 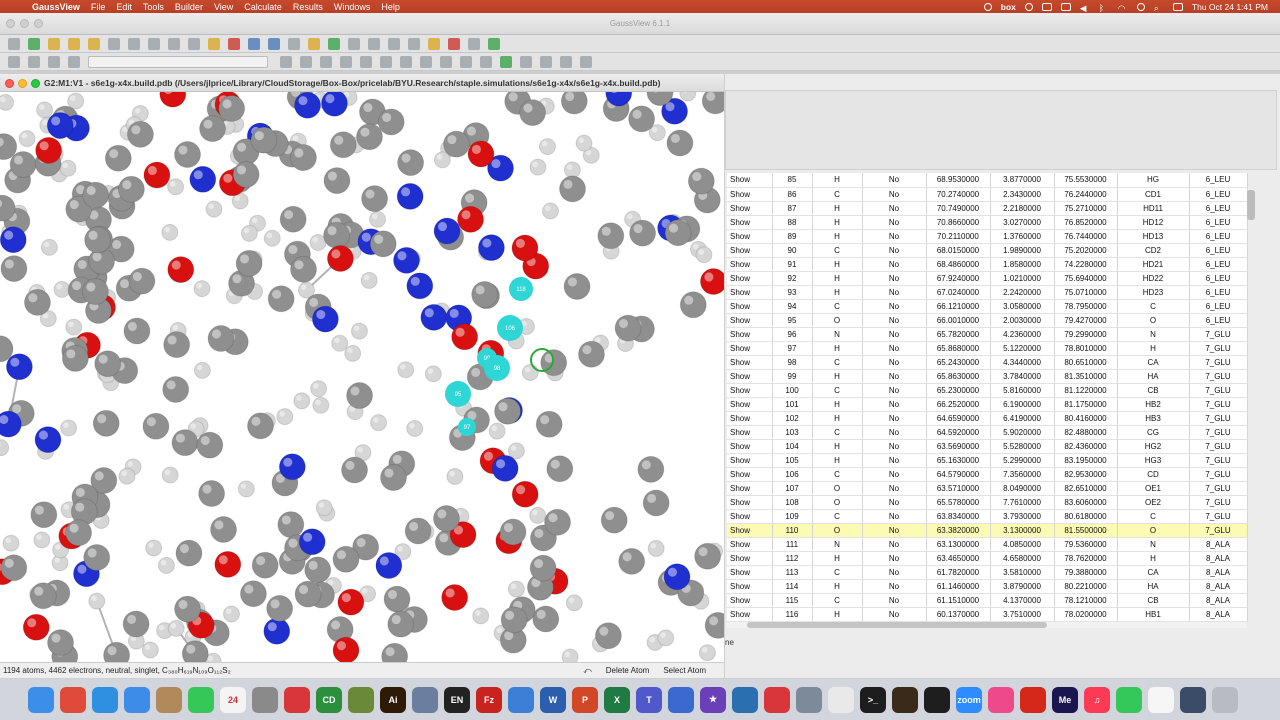 What do you see at coordinates (792, 432) in the screenshot?
I see `cell-num: 103` at bounding box center [792, 432].